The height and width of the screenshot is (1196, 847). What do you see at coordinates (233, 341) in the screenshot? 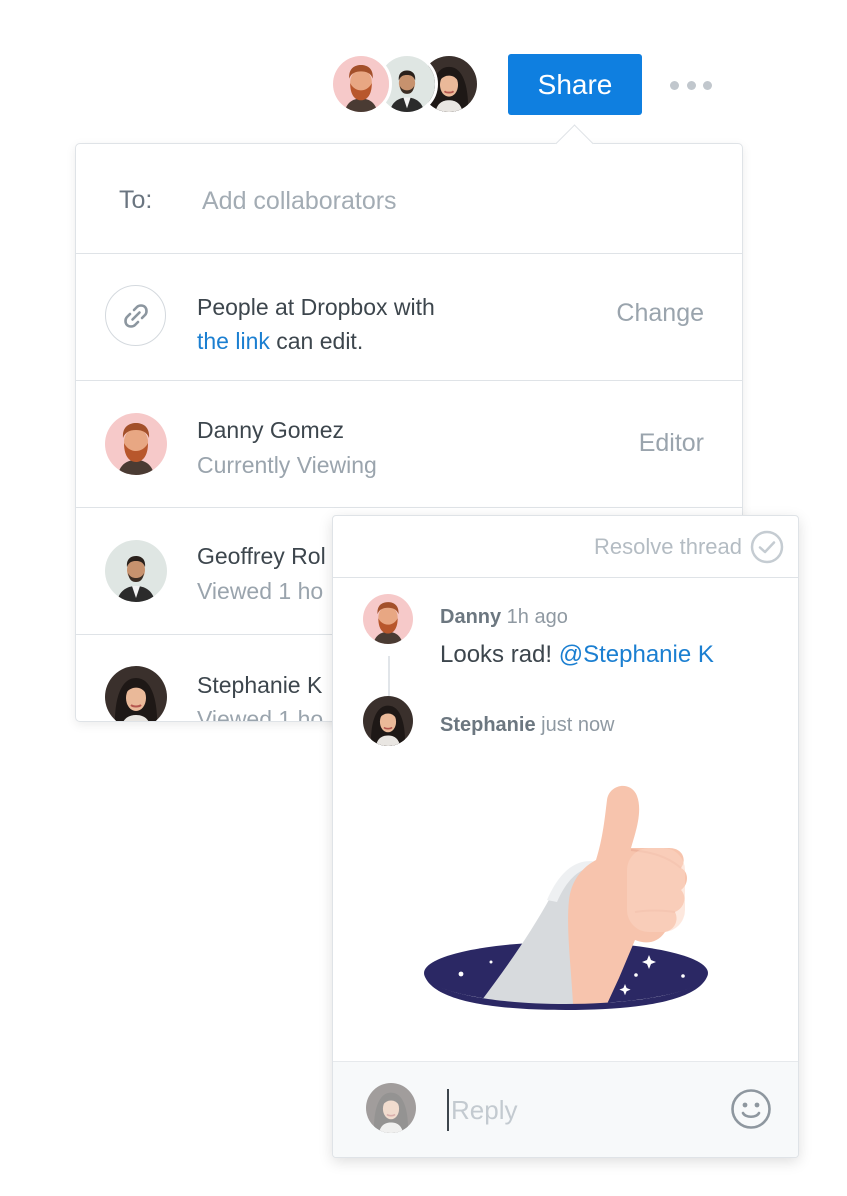
I see `the-link: the link` at bounding box center [233, 341].